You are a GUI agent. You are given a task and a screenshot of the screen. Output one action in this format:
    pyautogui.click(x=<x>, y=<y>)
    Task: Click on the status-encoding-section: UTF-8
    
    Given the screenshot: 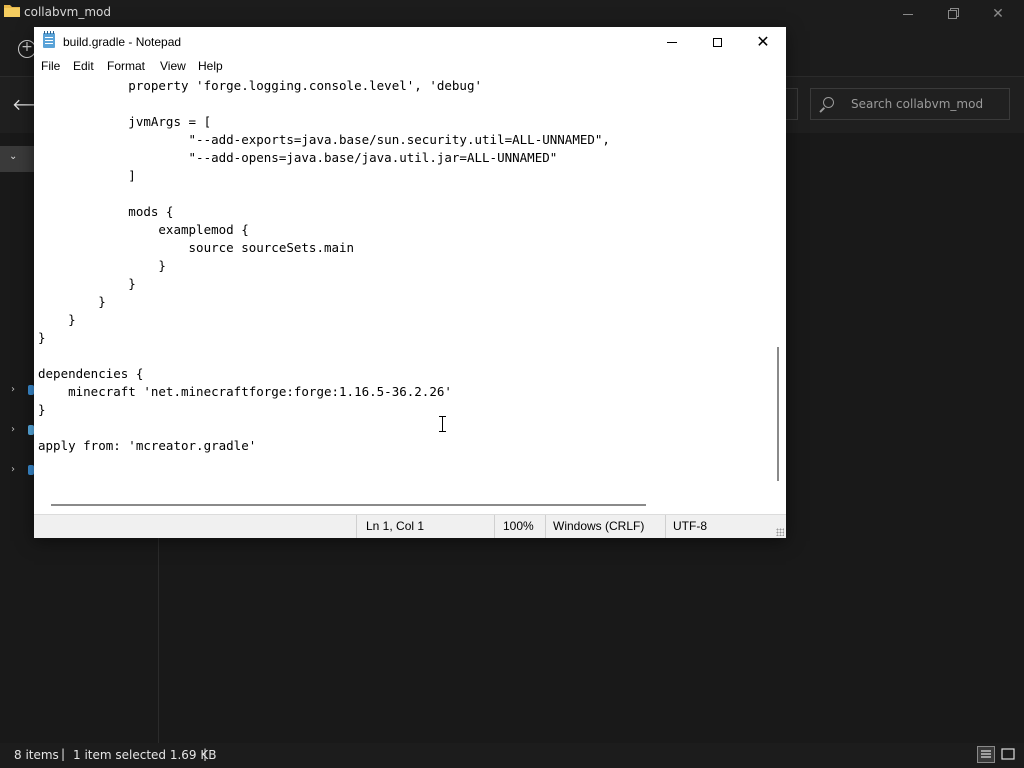 What is the action you would take?
    pyautogui.click(x=726, y=526)
    